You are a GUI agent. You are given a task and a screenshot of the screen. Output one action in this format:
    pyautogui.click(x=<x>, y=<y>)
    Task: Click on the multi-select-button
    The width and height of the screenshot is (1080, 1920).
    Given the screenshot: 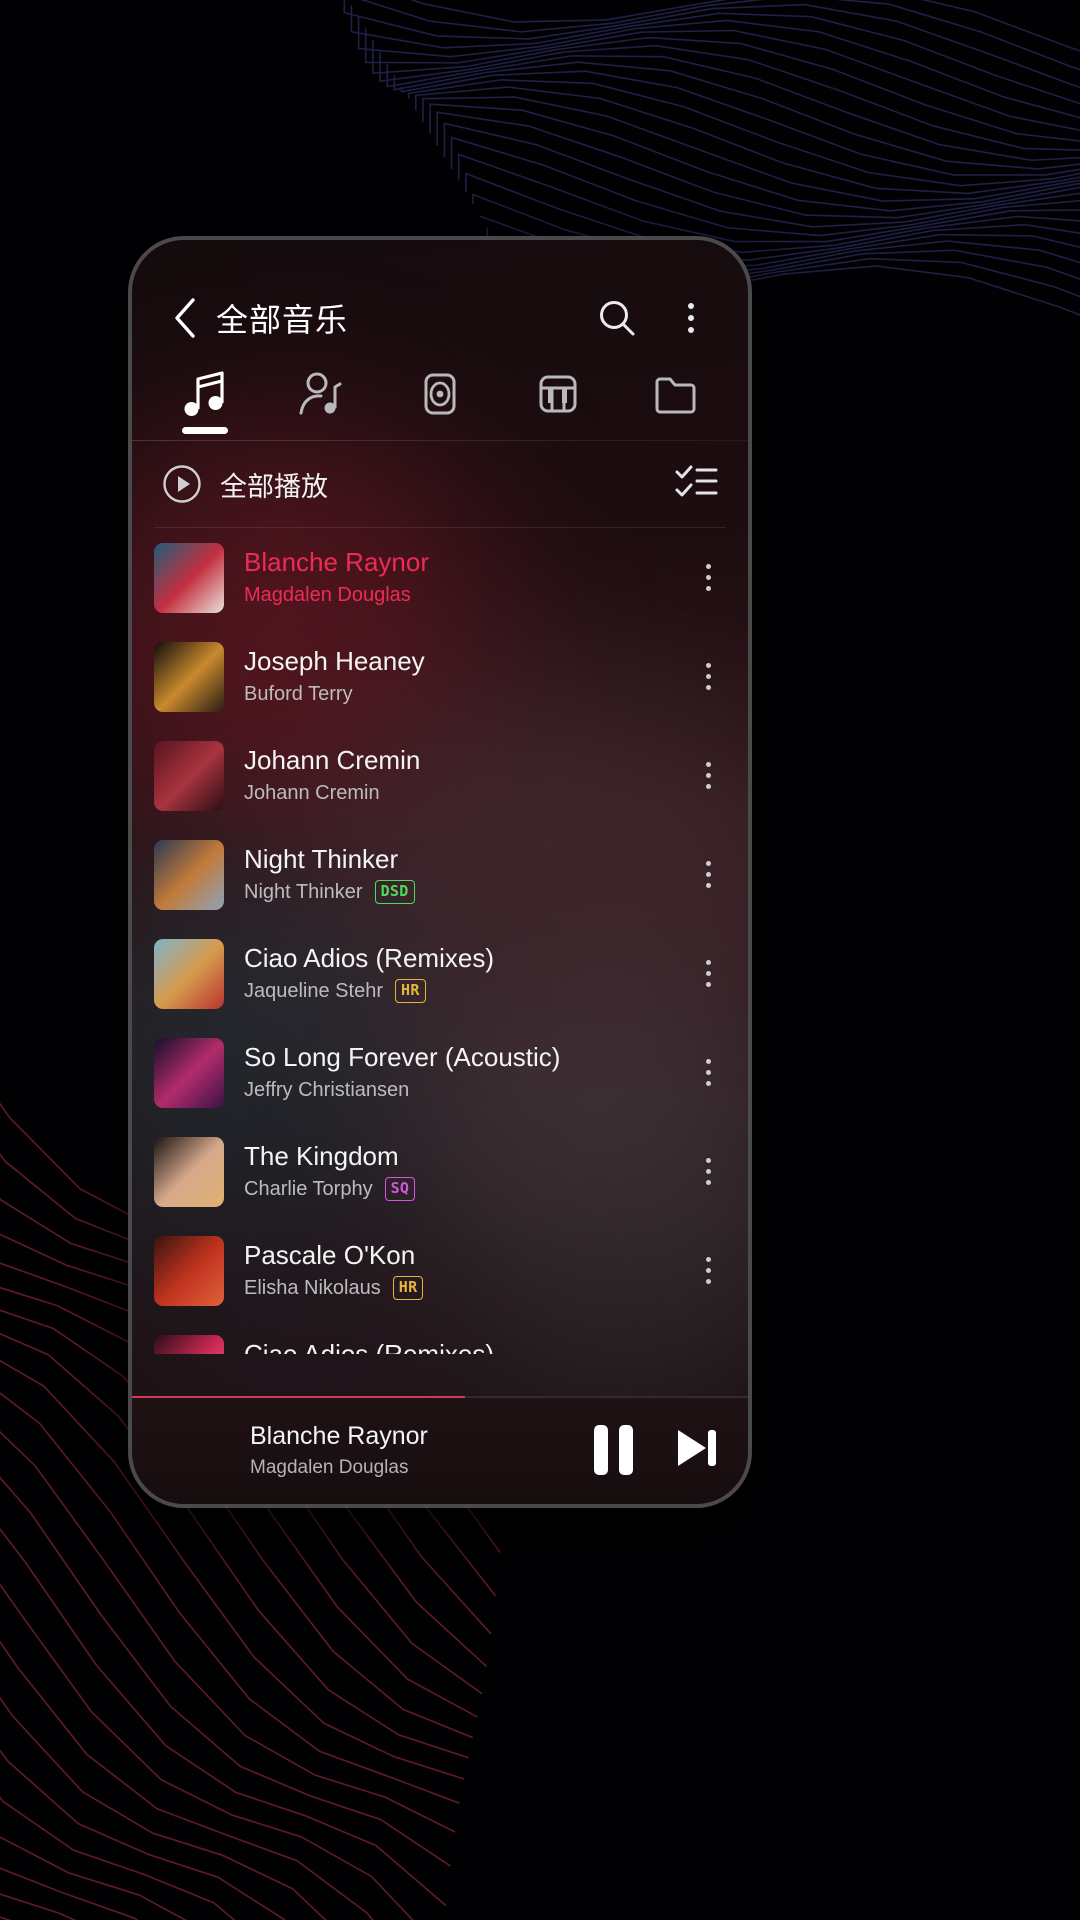 What is the action you would take?
    pyautogui.click(x=696, y=484)
    